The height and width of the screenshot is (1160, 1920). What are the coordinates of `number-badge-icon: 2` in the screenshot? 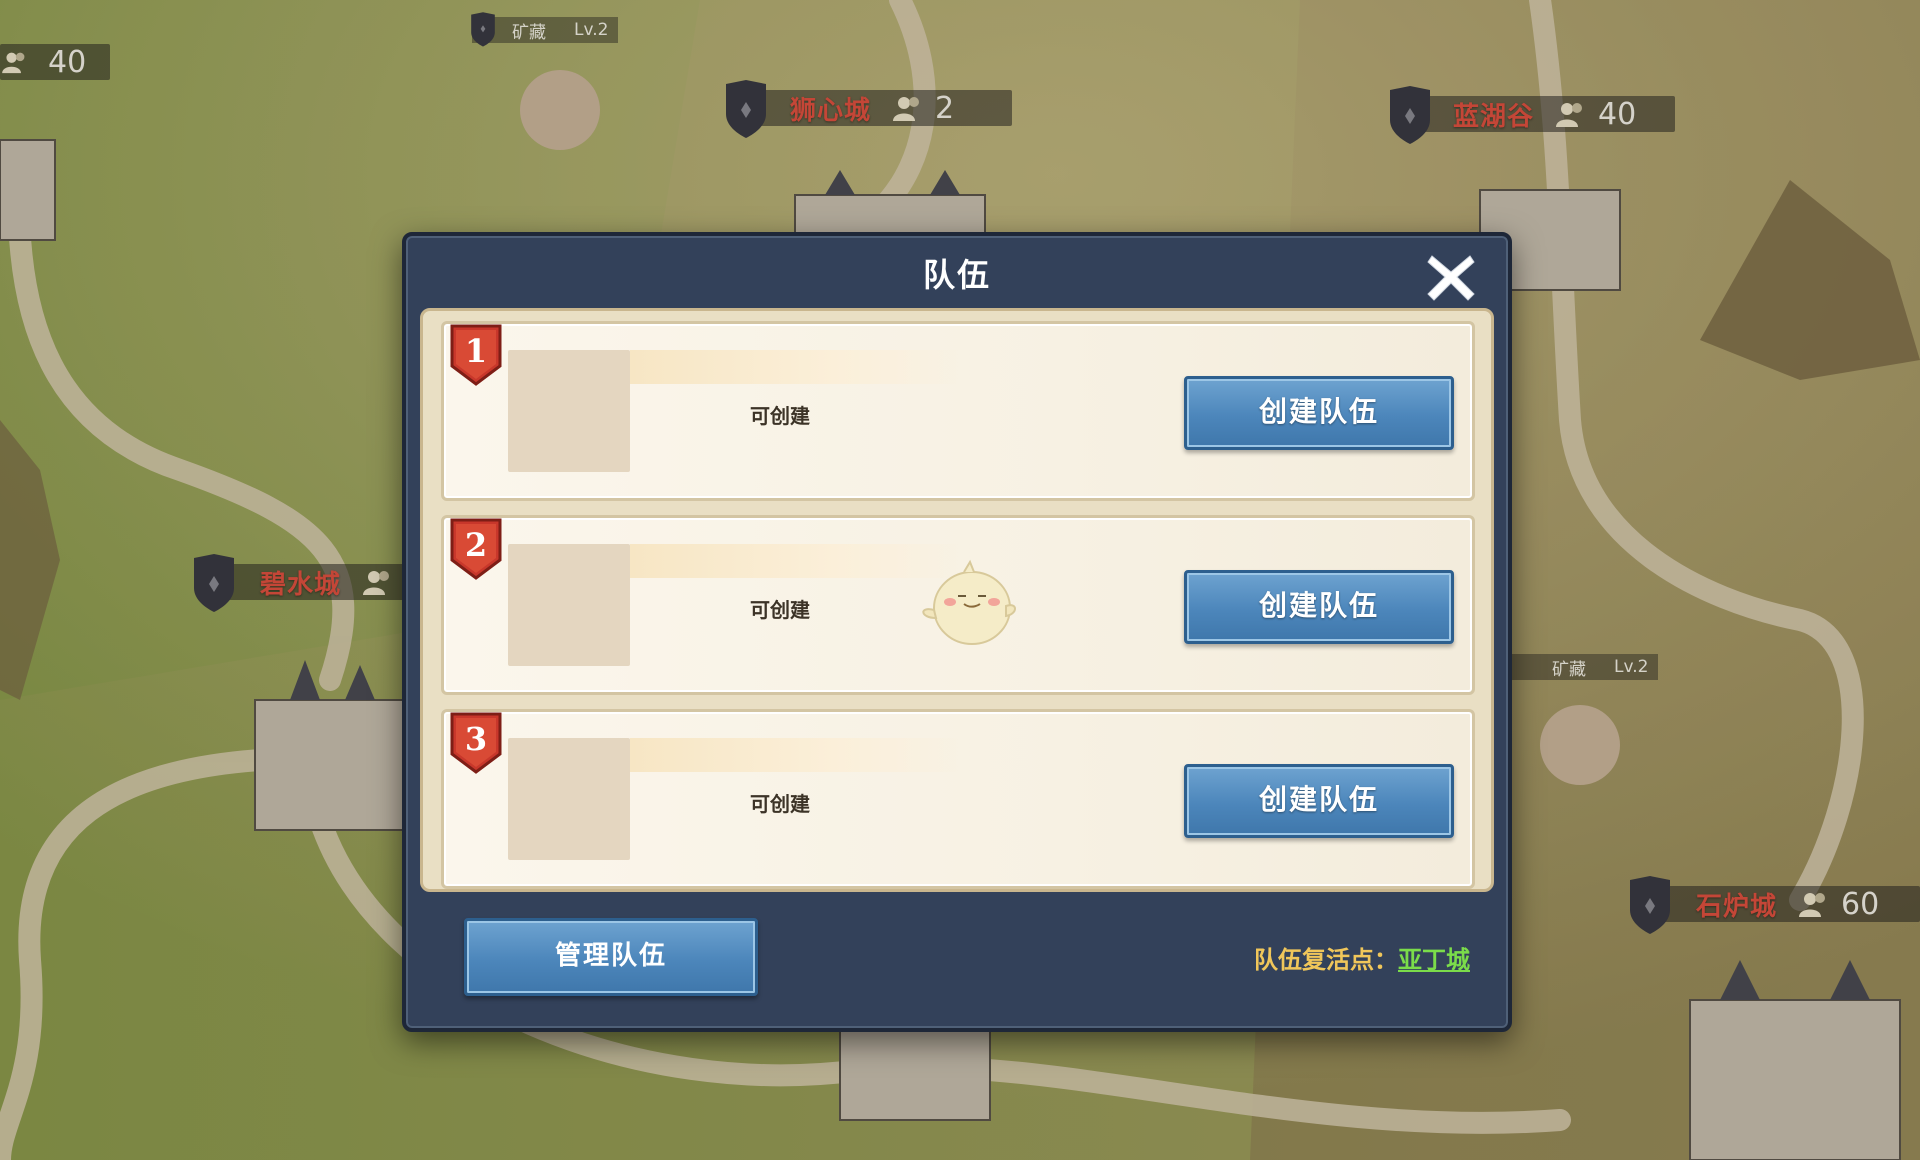 It's located at (476, 549).